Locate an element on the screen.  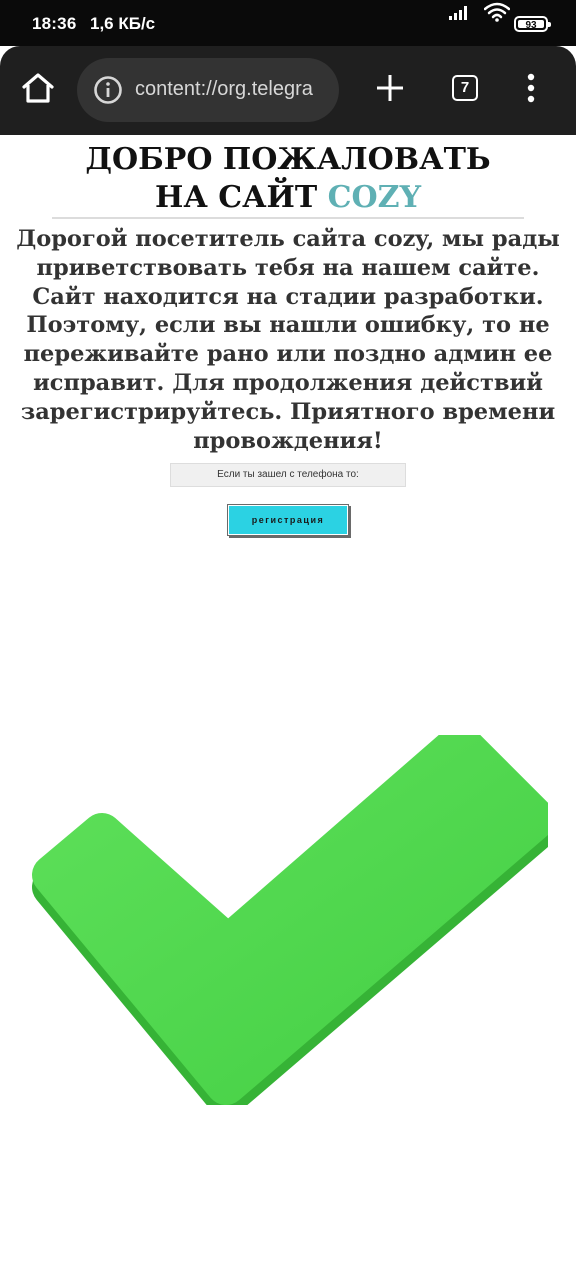
info-icon is located at coordinates (108, 90).